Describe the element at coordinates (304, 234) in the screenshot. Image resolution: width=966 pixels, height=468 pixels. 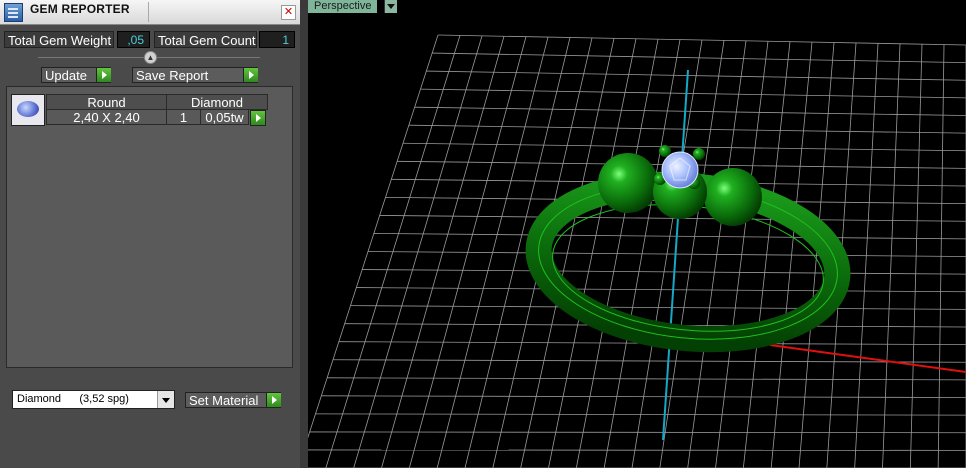
I see `panel-splitter` at that location.